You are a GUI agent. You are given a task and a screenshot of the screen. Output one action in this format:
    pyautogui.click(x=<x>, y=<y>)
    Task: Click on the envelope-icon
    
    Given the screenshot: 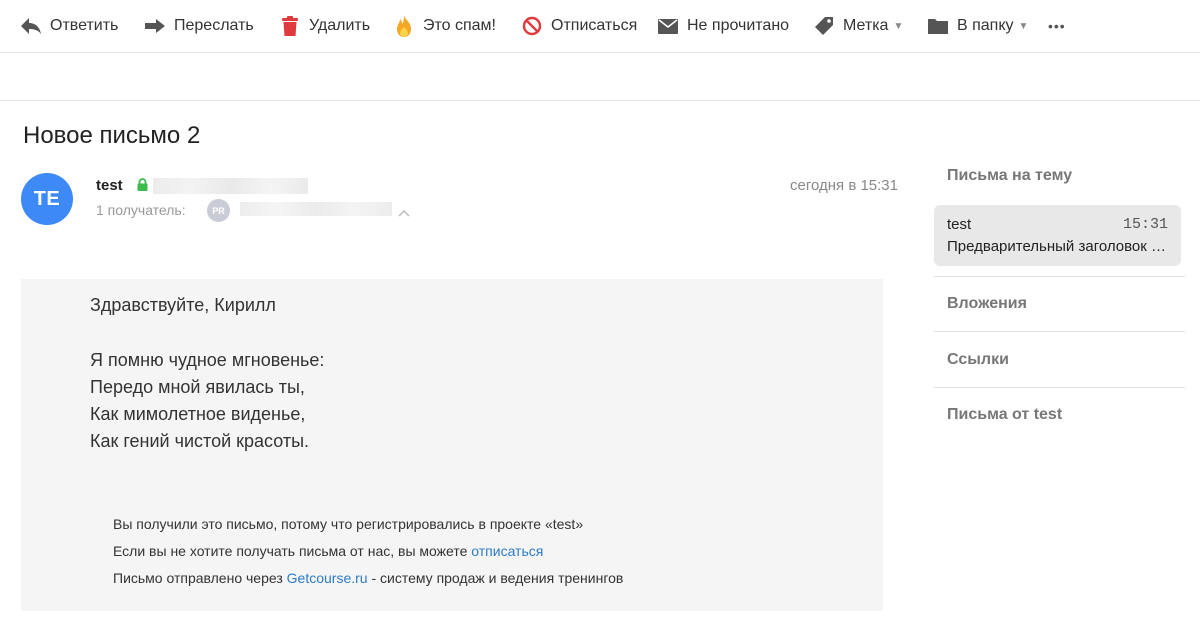 What is the action you would take?
    pyautogui.click(x=668, y=26)
    